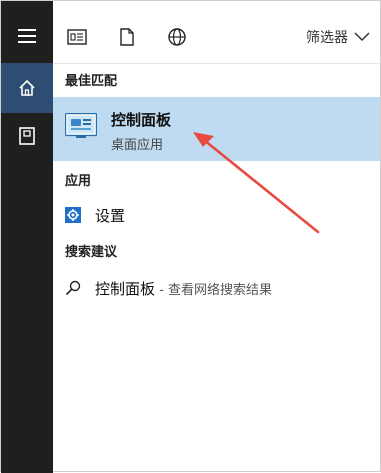  I want to click on search-suggestion-hint: - 查看网络搜索结果, so click(213, 290).